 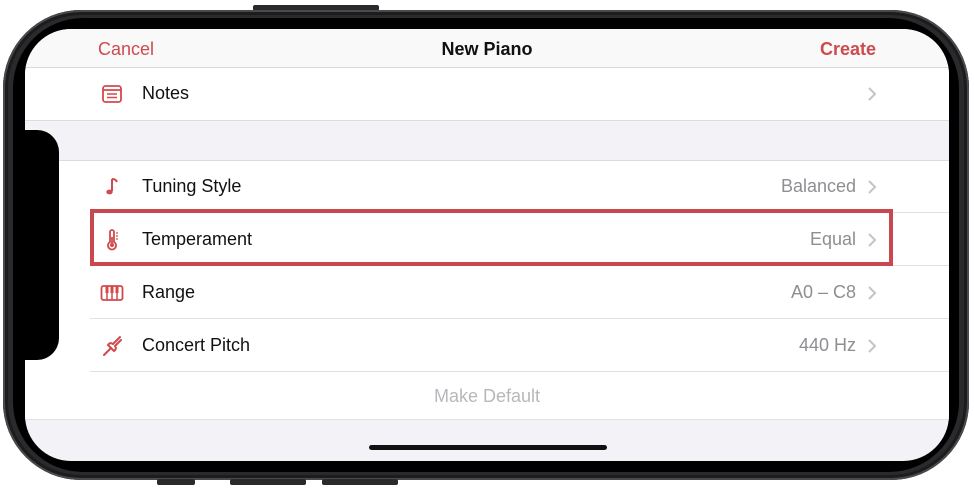 What do you see at coordinates (848, 49) in the screenshot?
I see `create-button: Create` at bounding box center [848, 49].